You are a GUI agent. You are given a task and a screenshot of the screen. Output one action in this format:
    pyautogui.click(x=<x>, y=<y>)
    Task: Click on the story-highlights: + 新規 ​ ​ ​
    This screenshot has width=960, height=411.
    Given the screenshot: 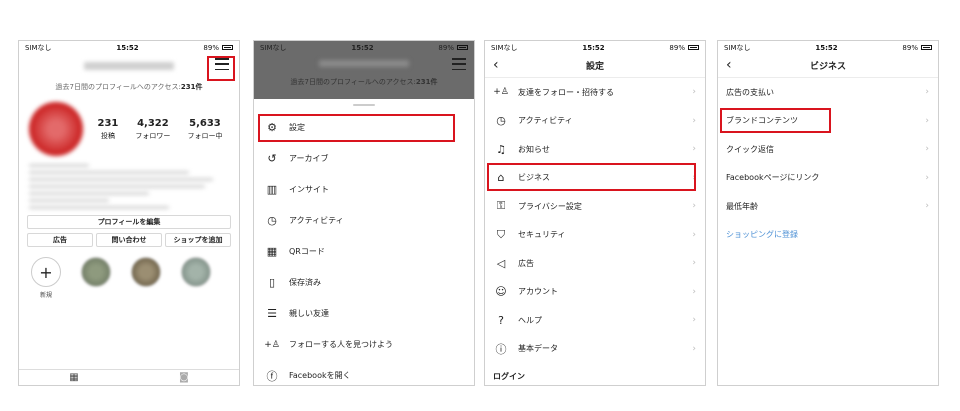 What is the action you would take?
    pyautogui.click(x=129, y=273)
    